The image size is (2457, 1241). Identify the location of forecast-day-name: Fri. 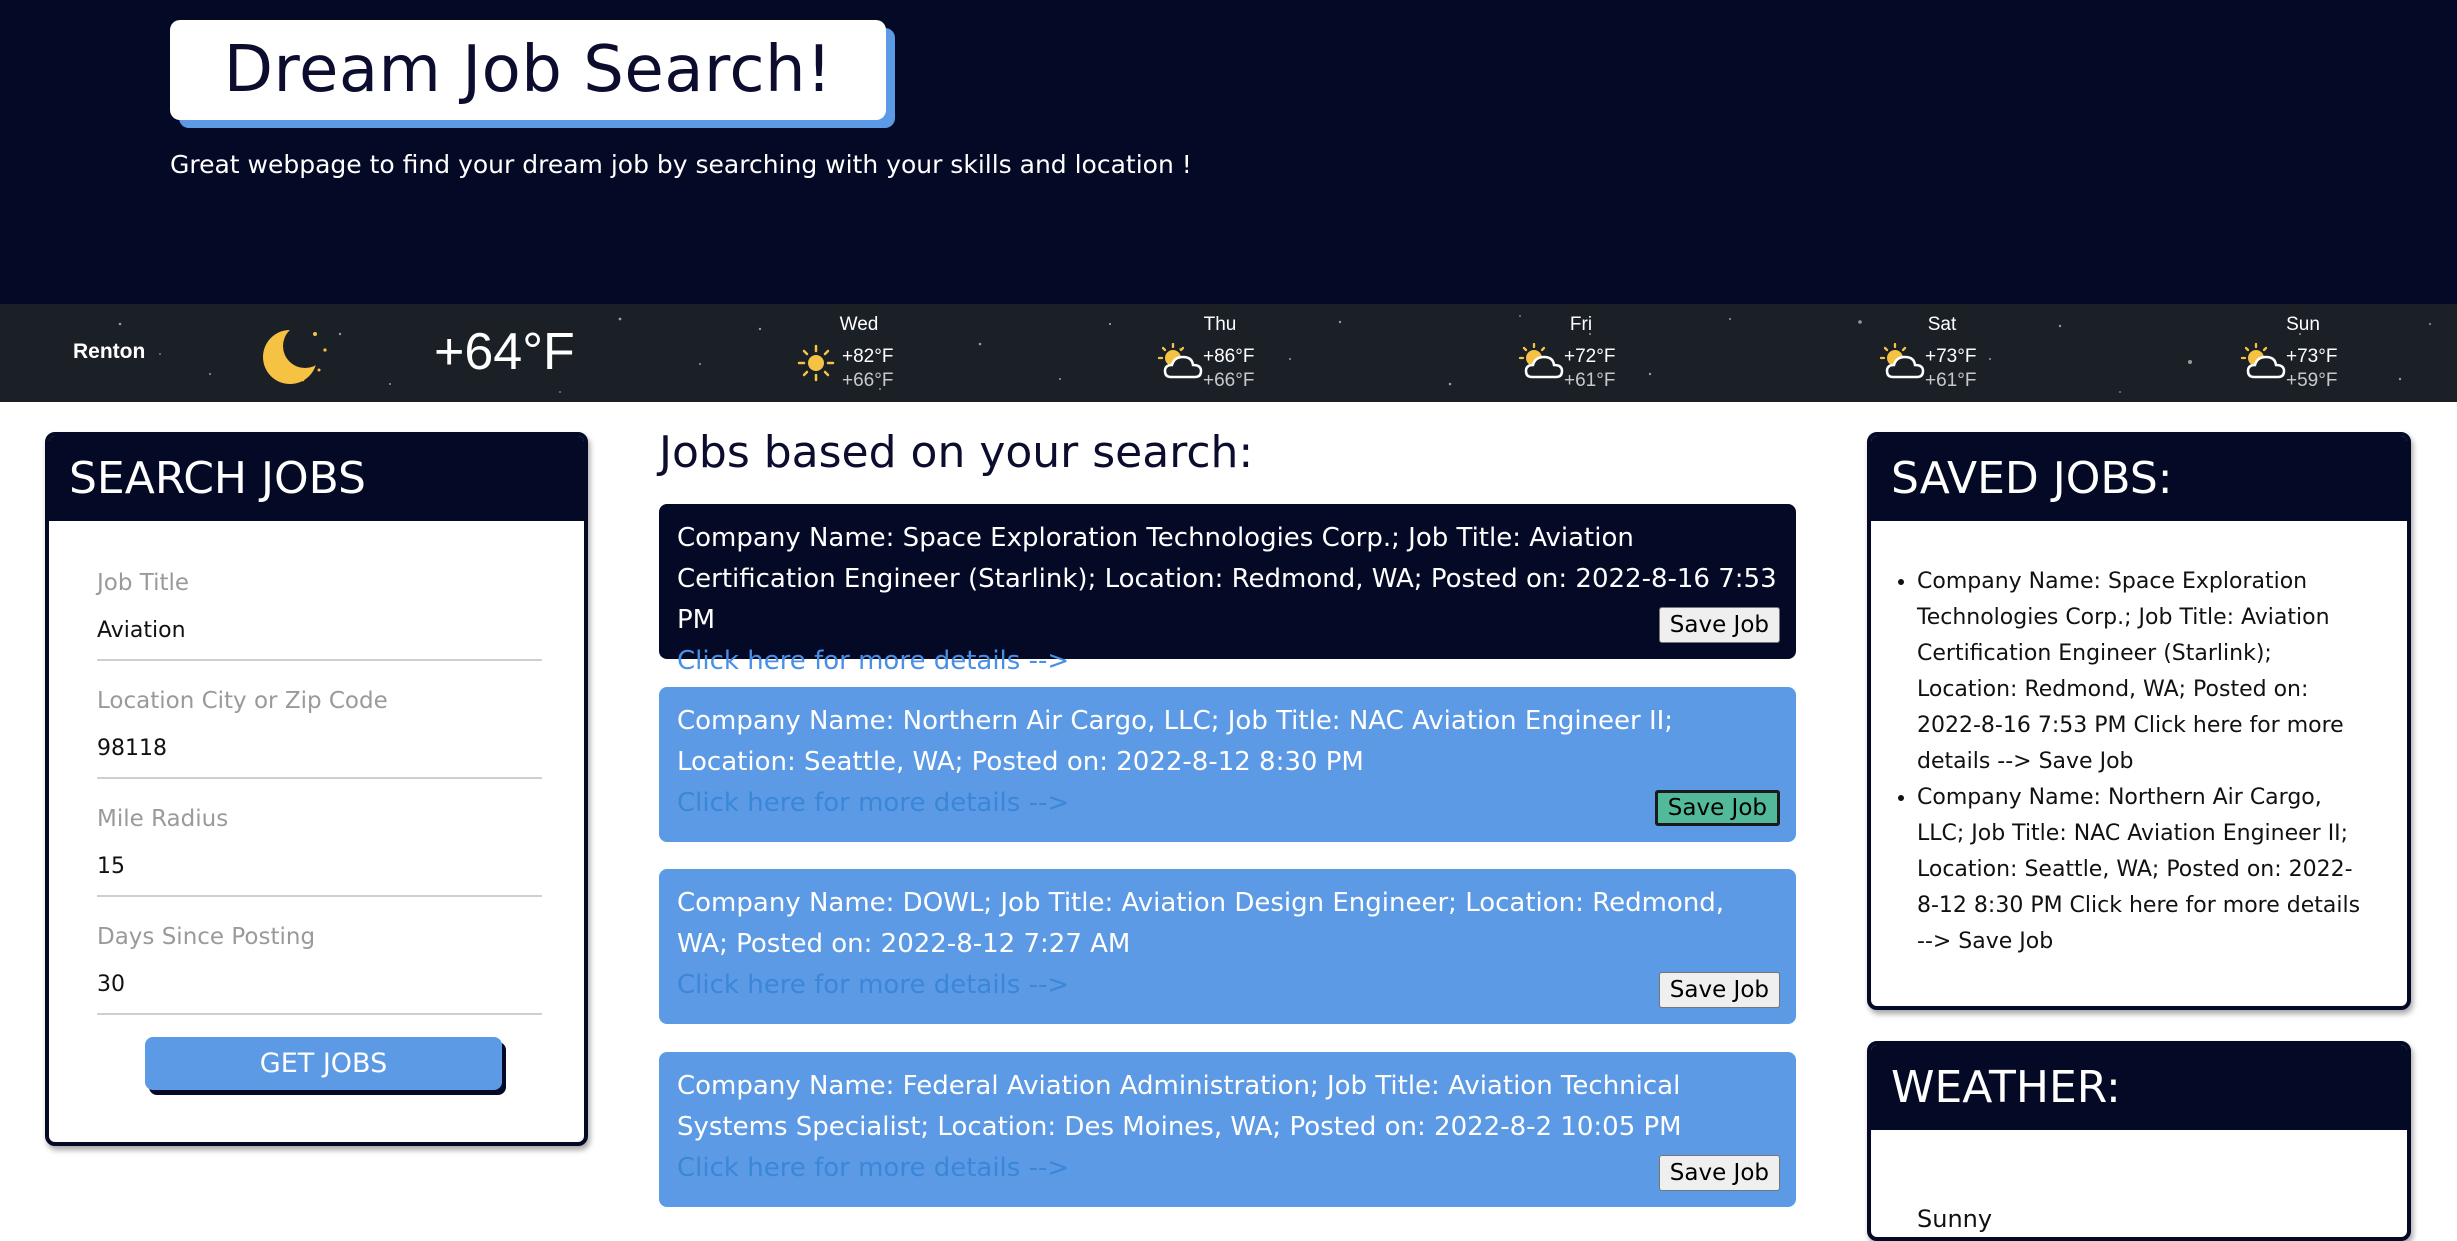
(1581, 324).